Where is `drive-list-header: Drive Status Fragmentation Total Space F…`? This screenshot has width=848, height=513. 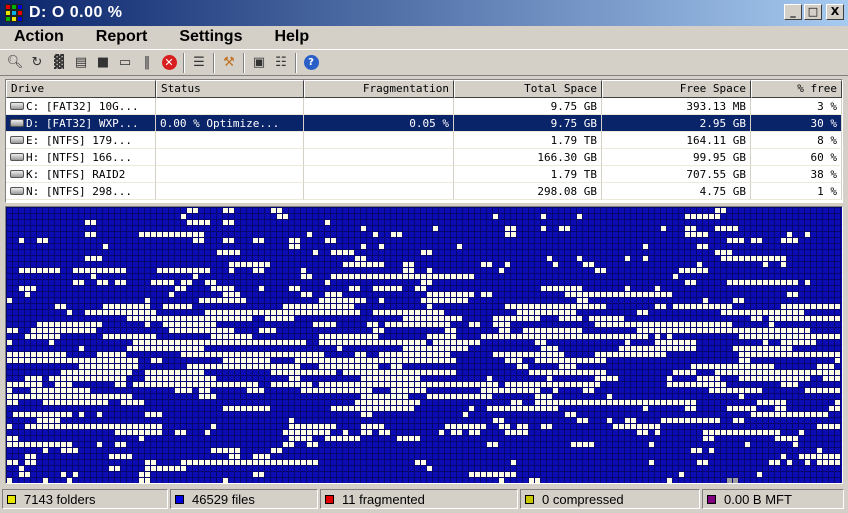
drive-list-header: Drive Status Fragmentation Total Space F… is located at coordinates (424, 89).